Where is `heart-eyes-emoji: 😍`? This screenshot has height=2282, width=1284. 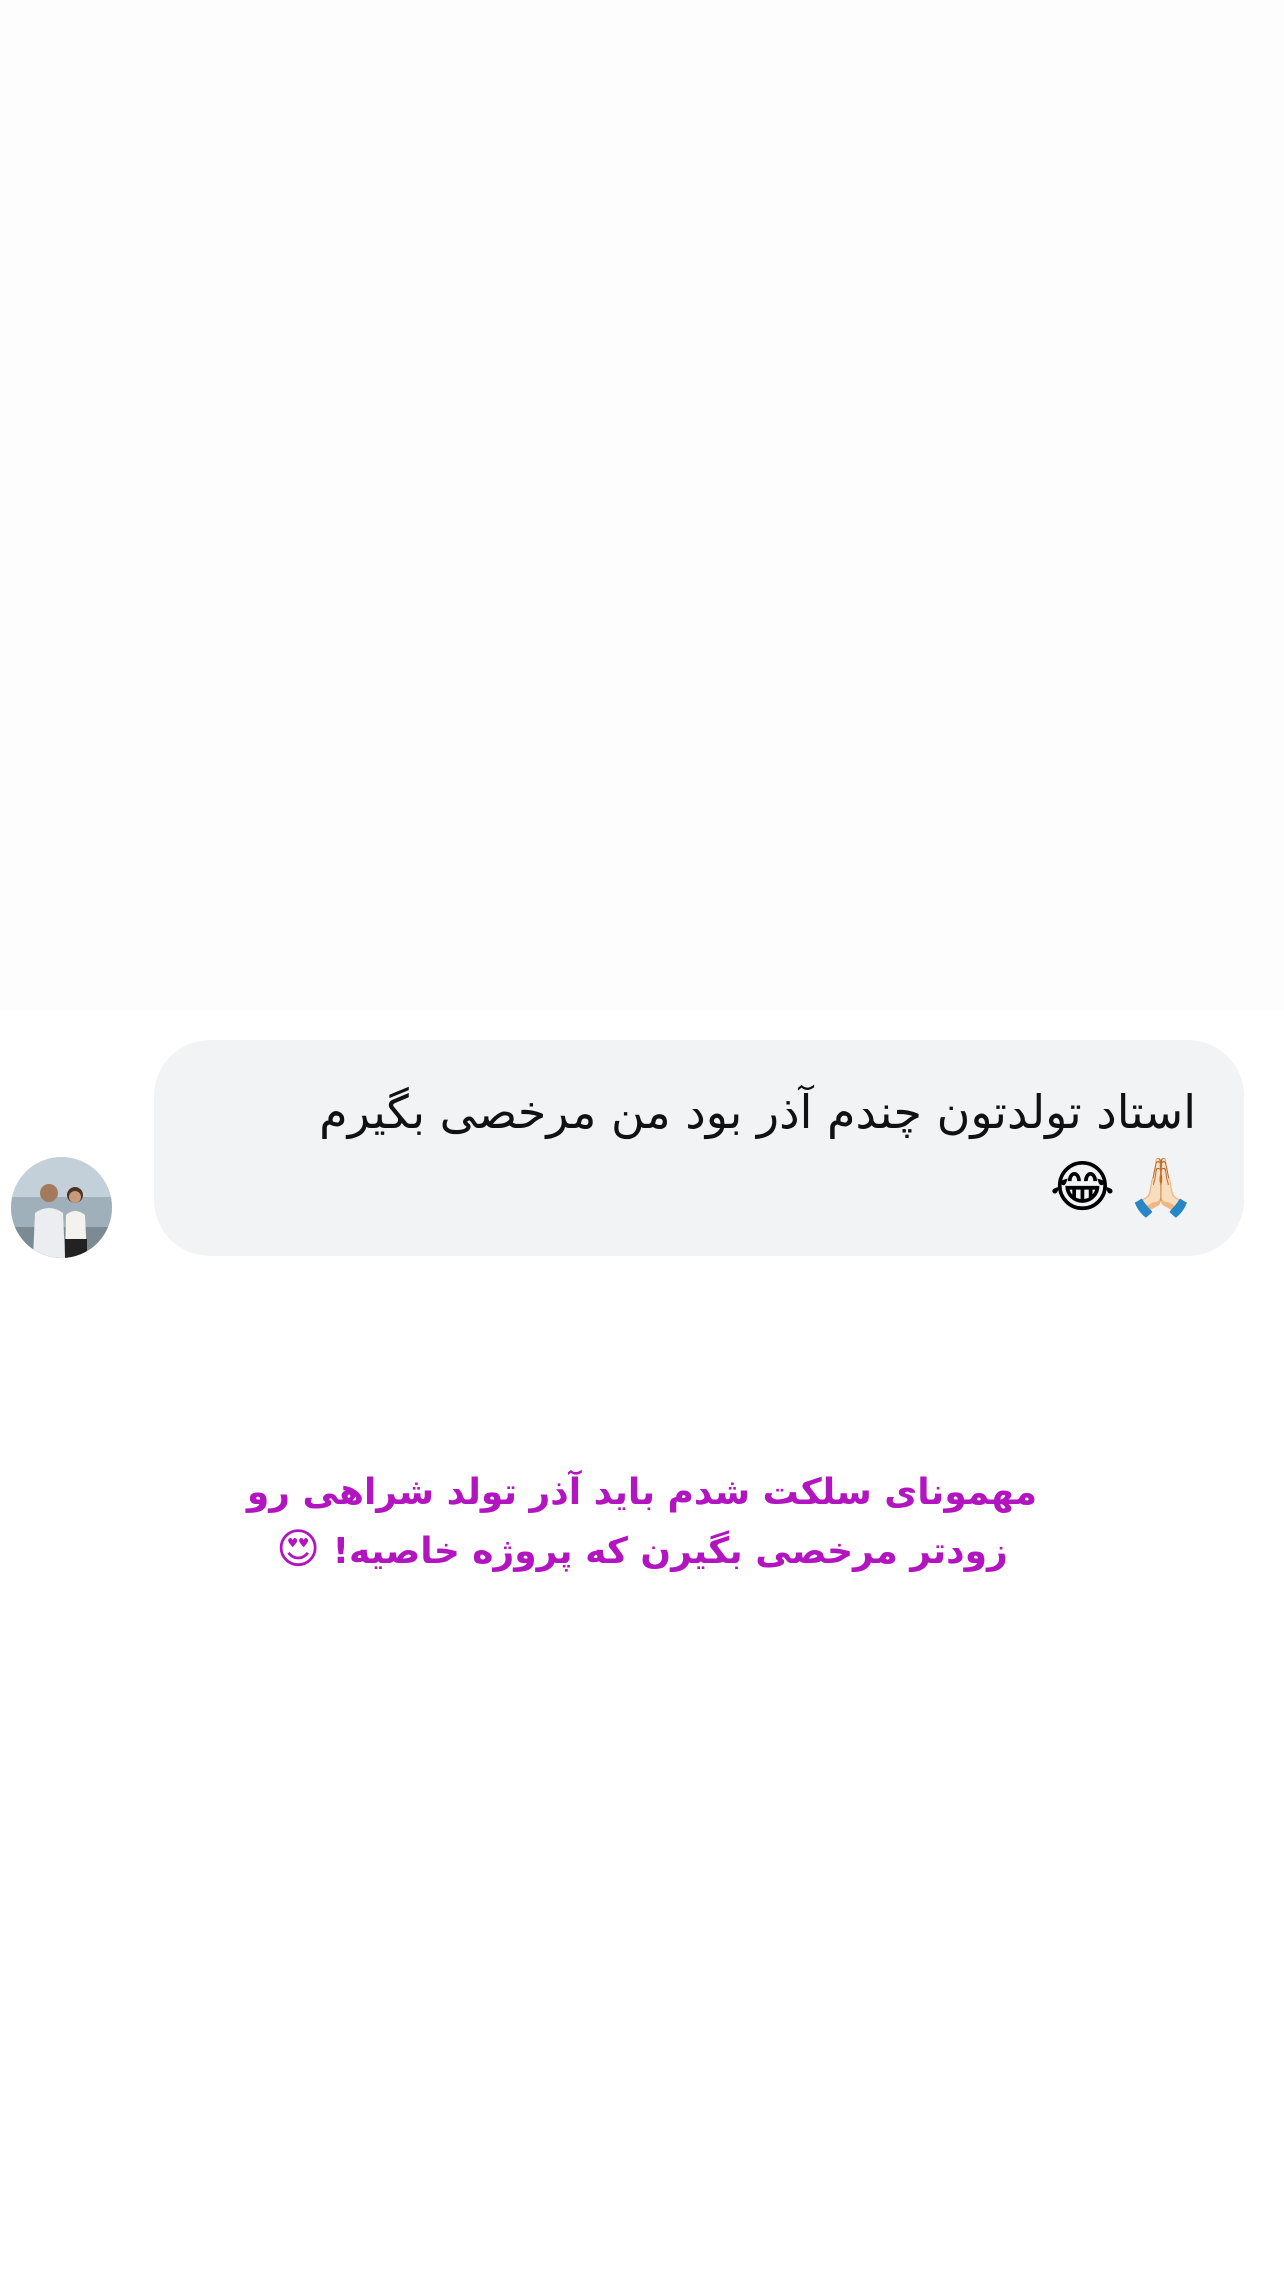 heart-eyes-emoji: 😍 is located at coordinates (298, 1548).